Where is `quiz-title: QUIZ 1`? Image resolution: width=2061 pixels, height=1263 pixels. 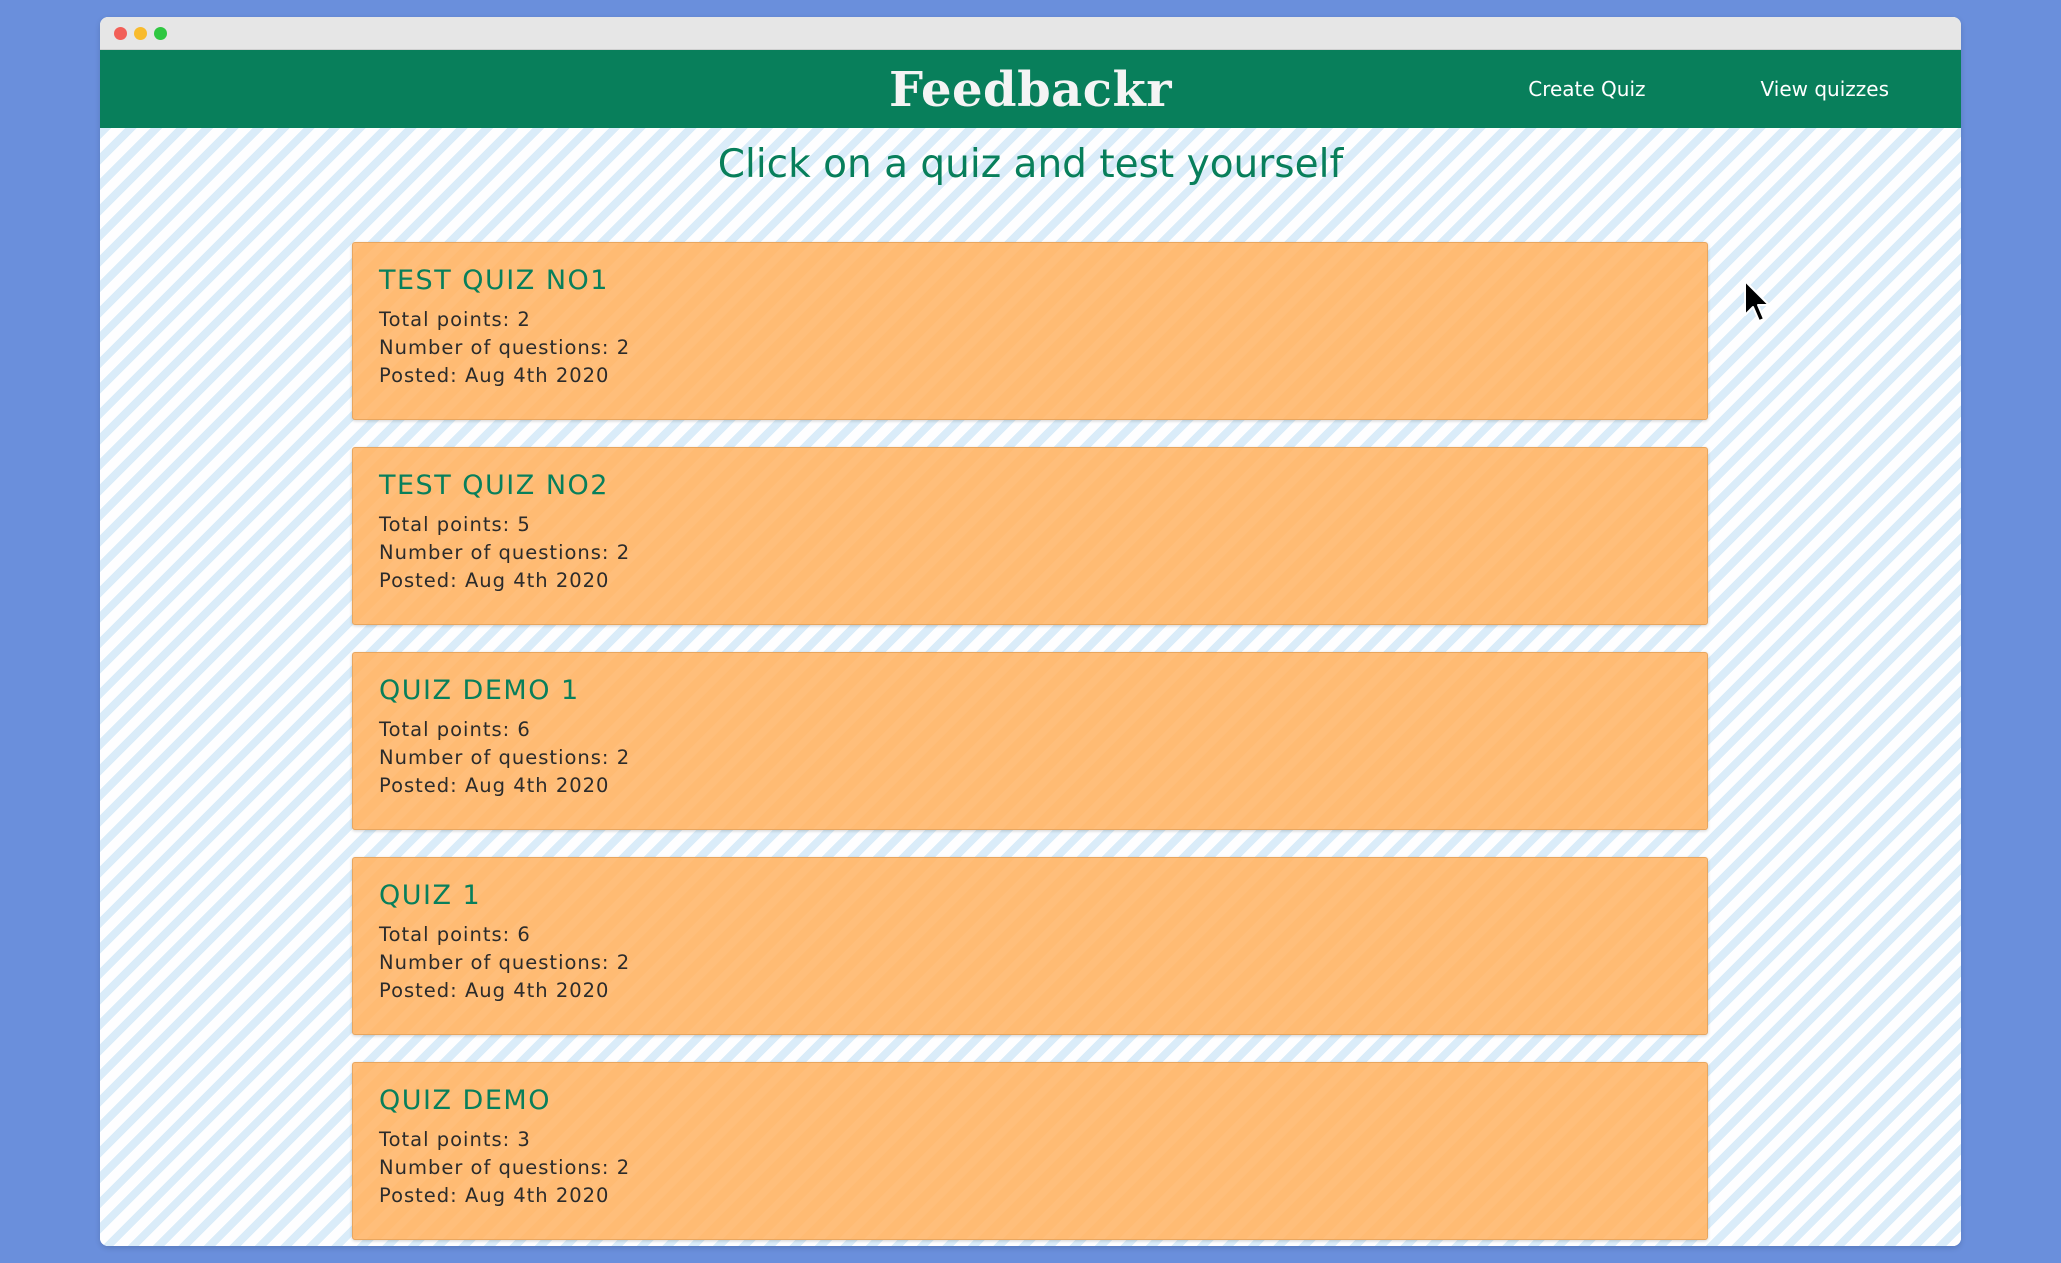 quiz-title: QUIZ 1 is located at coordinates (1030, 895).